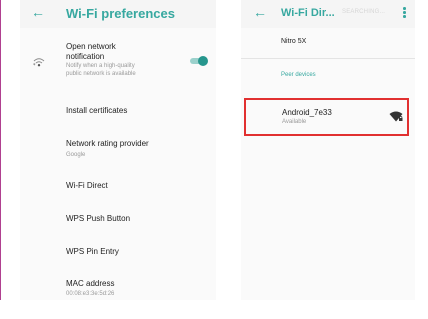 The height and width of the screenshot is (319, 428). What do you see at coordinates (404, 13) in the screenshot?
I see `overflow-menu-icon` at bounding box center [404, 13].